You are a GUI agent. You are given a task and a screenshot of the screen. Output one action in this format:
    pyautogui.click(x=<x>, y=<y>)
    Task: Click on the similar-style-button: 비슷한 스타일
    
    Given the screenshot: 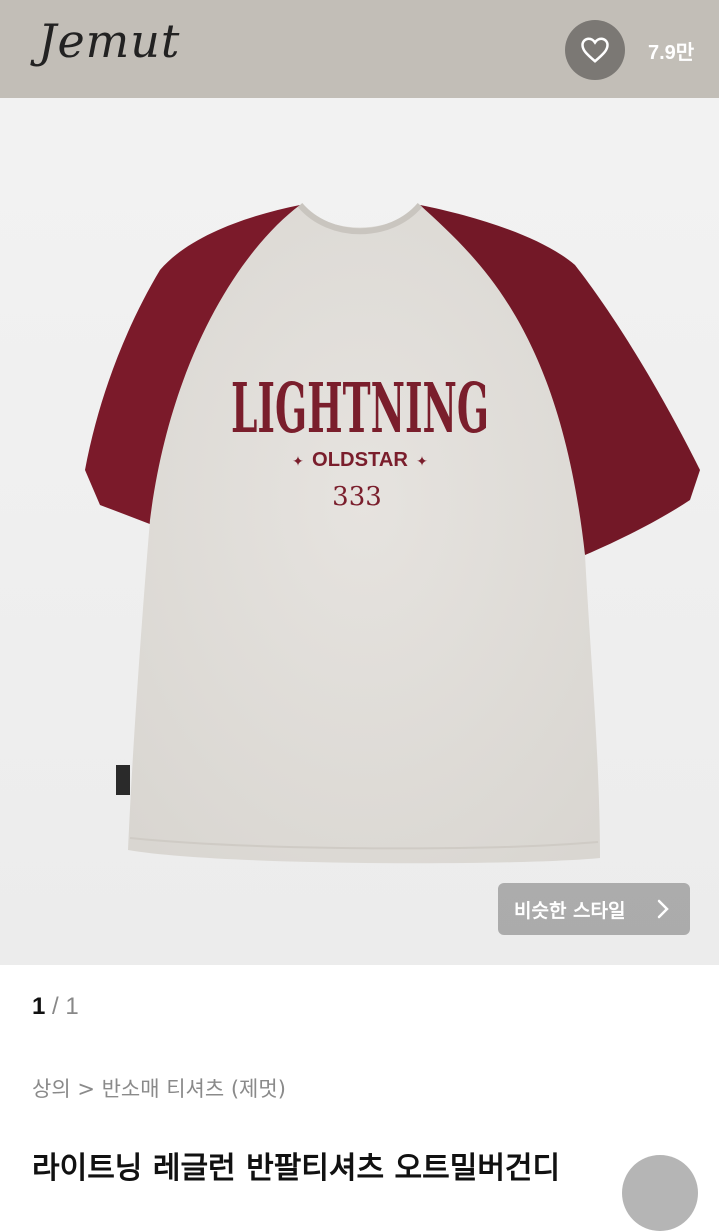 What is the action you would take?
    pyautogui.click(x=594, y=909)
    